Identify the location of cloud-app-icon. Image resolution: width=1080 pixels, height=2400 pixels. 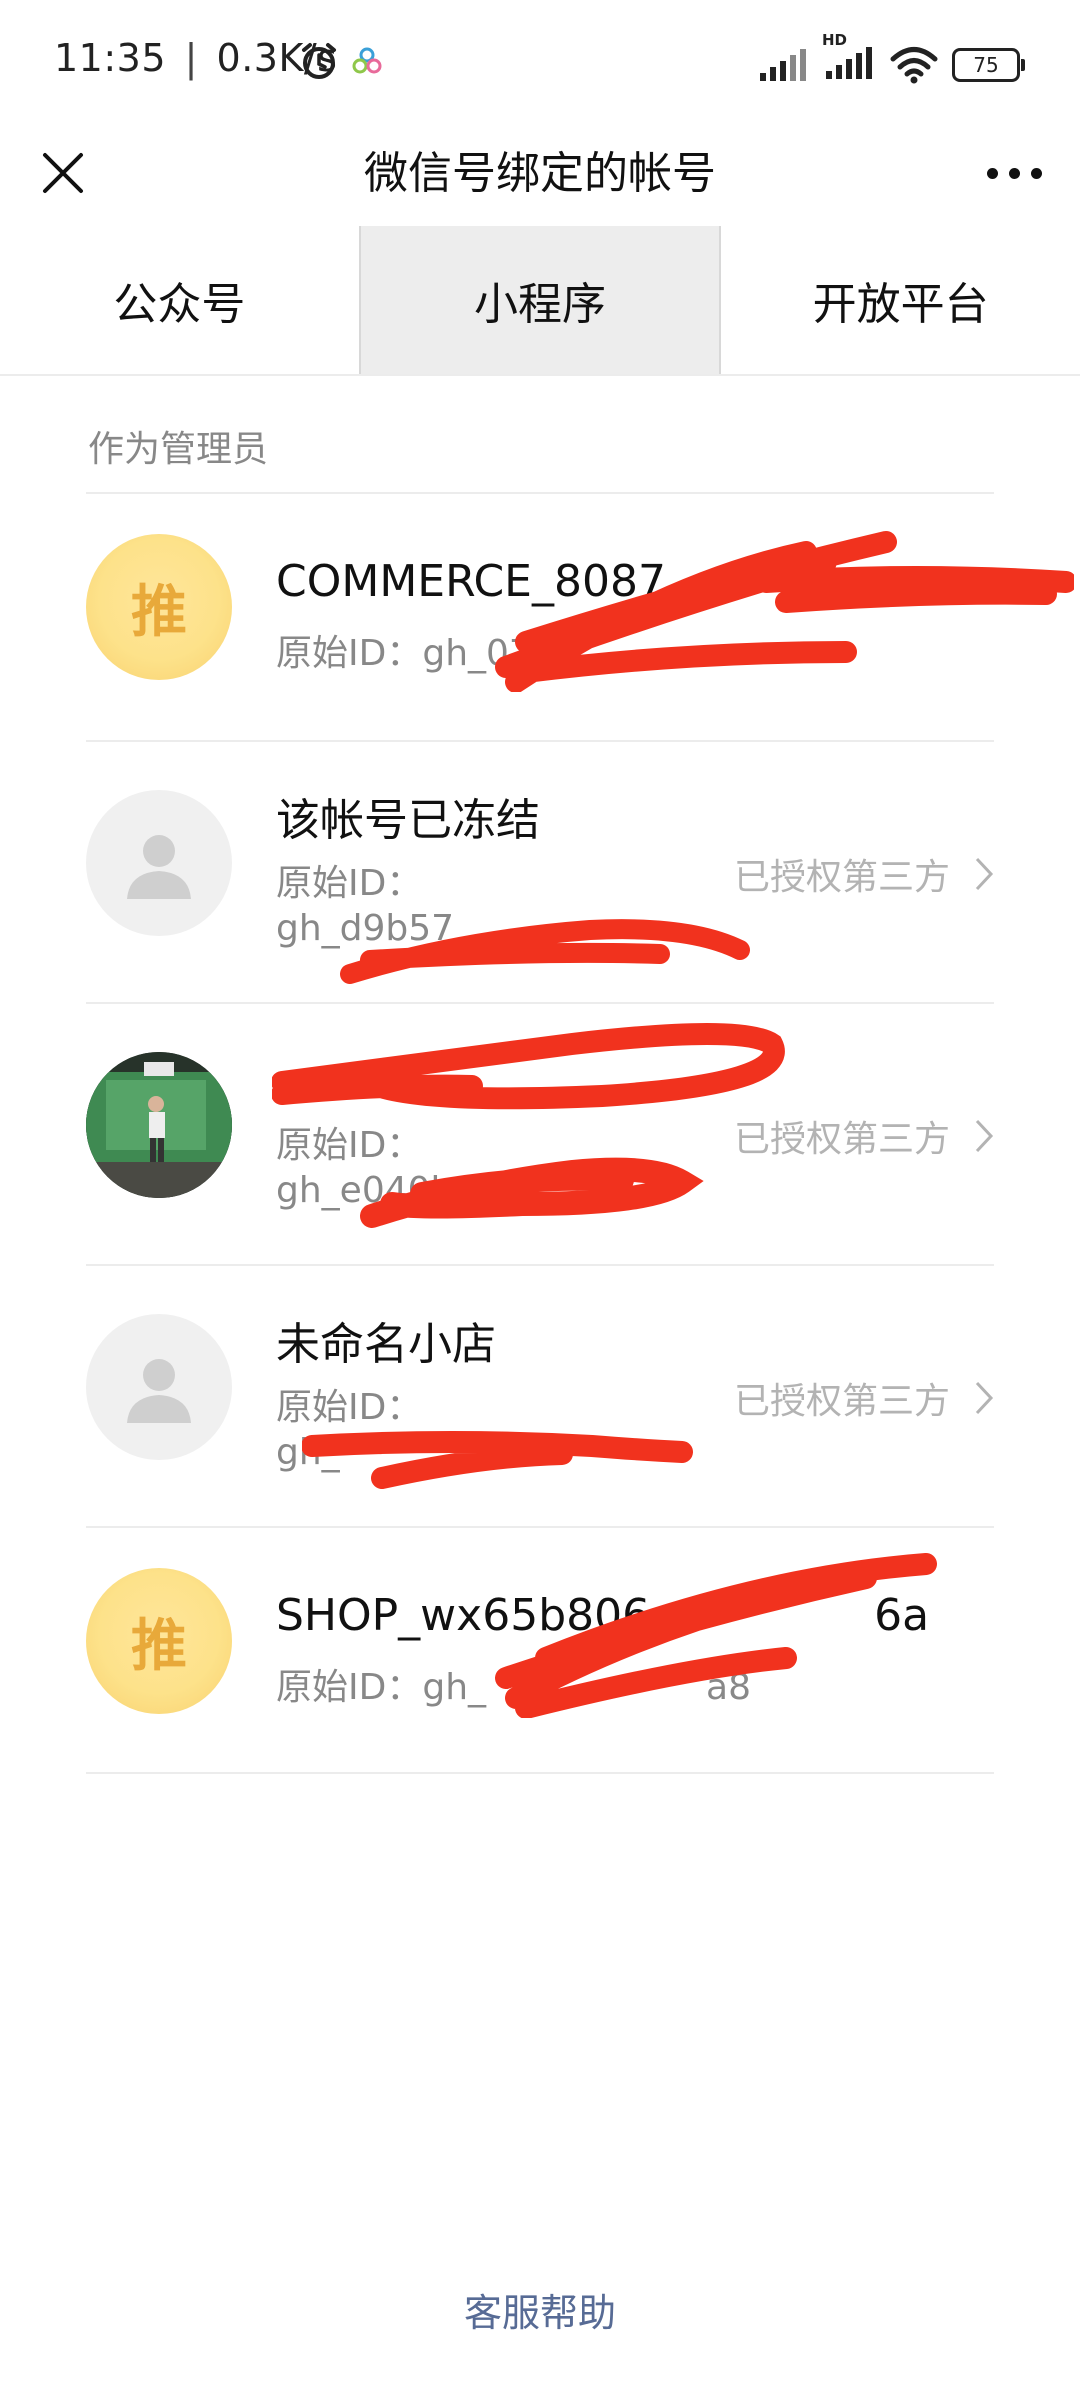
(367, 60).